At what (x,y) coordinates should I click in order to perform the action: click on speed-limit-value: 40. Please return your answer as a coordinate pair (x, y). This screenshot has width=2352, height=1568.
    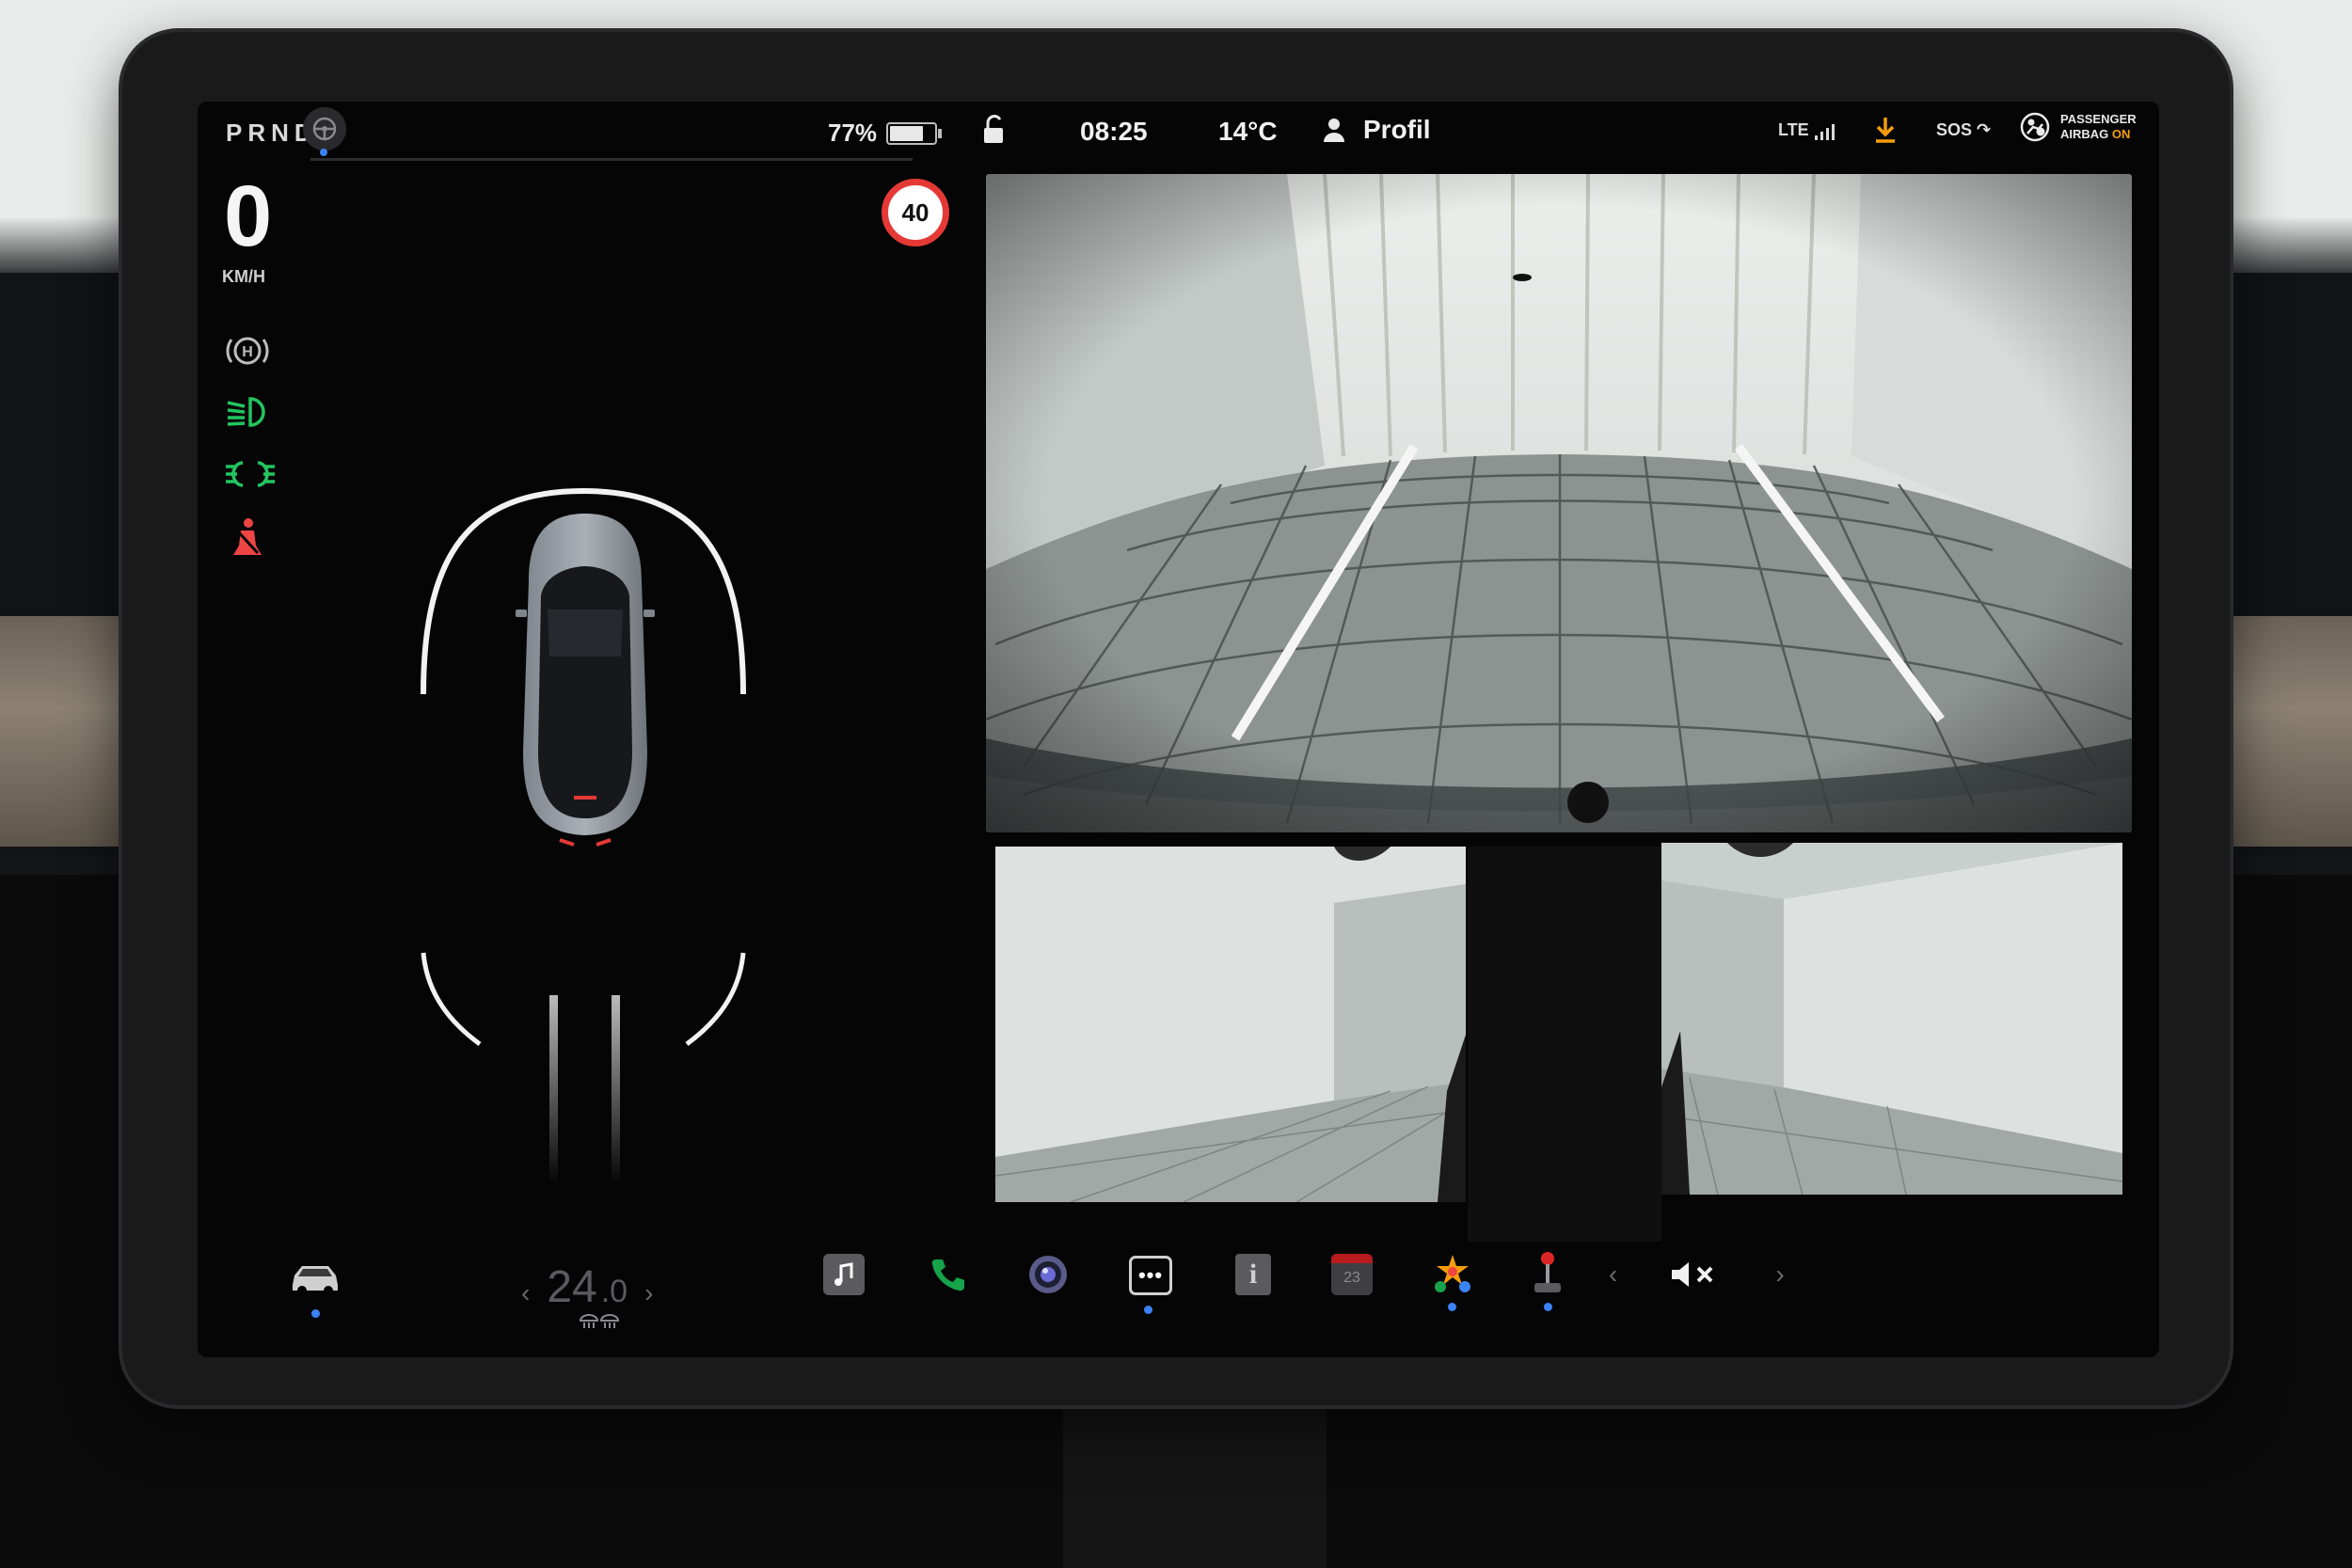
    Looking at the image, I should click on (915, 213).